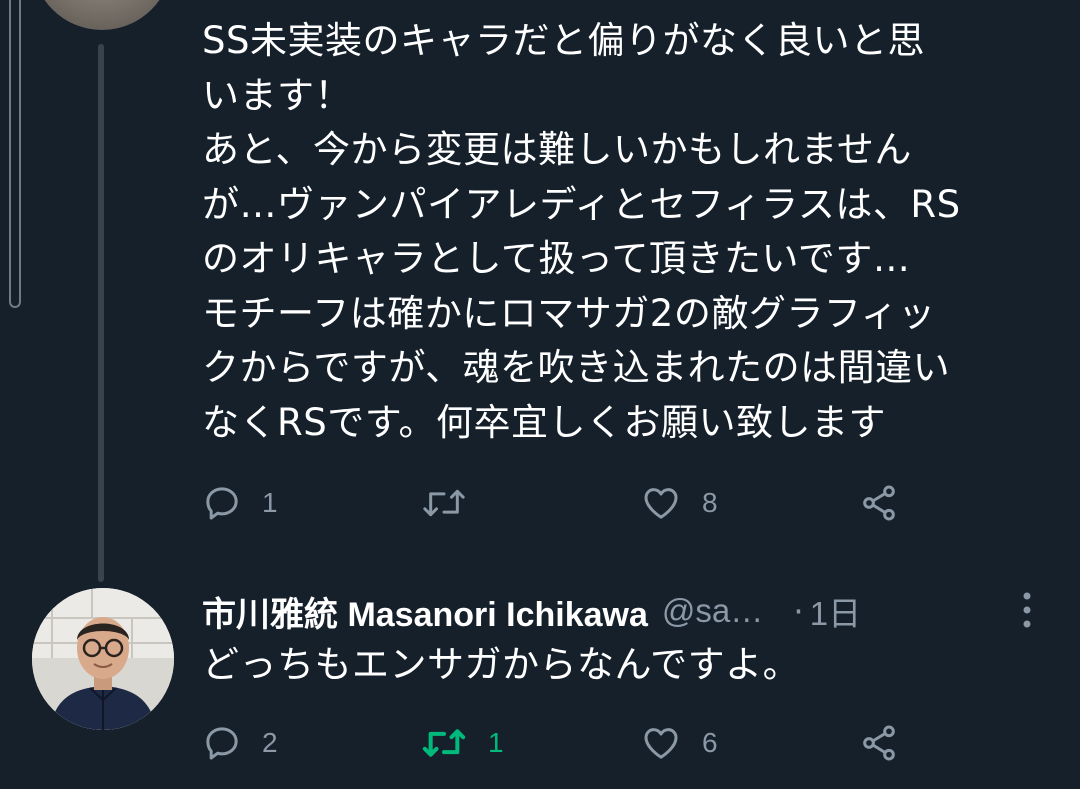 Image resolution: width=1080 pixels, height=789 pixels. What do you see at coordinates (562, 743) in the screenshot?
I see `tweet-actions: 2 1 6` at bounding box center [562, 743].